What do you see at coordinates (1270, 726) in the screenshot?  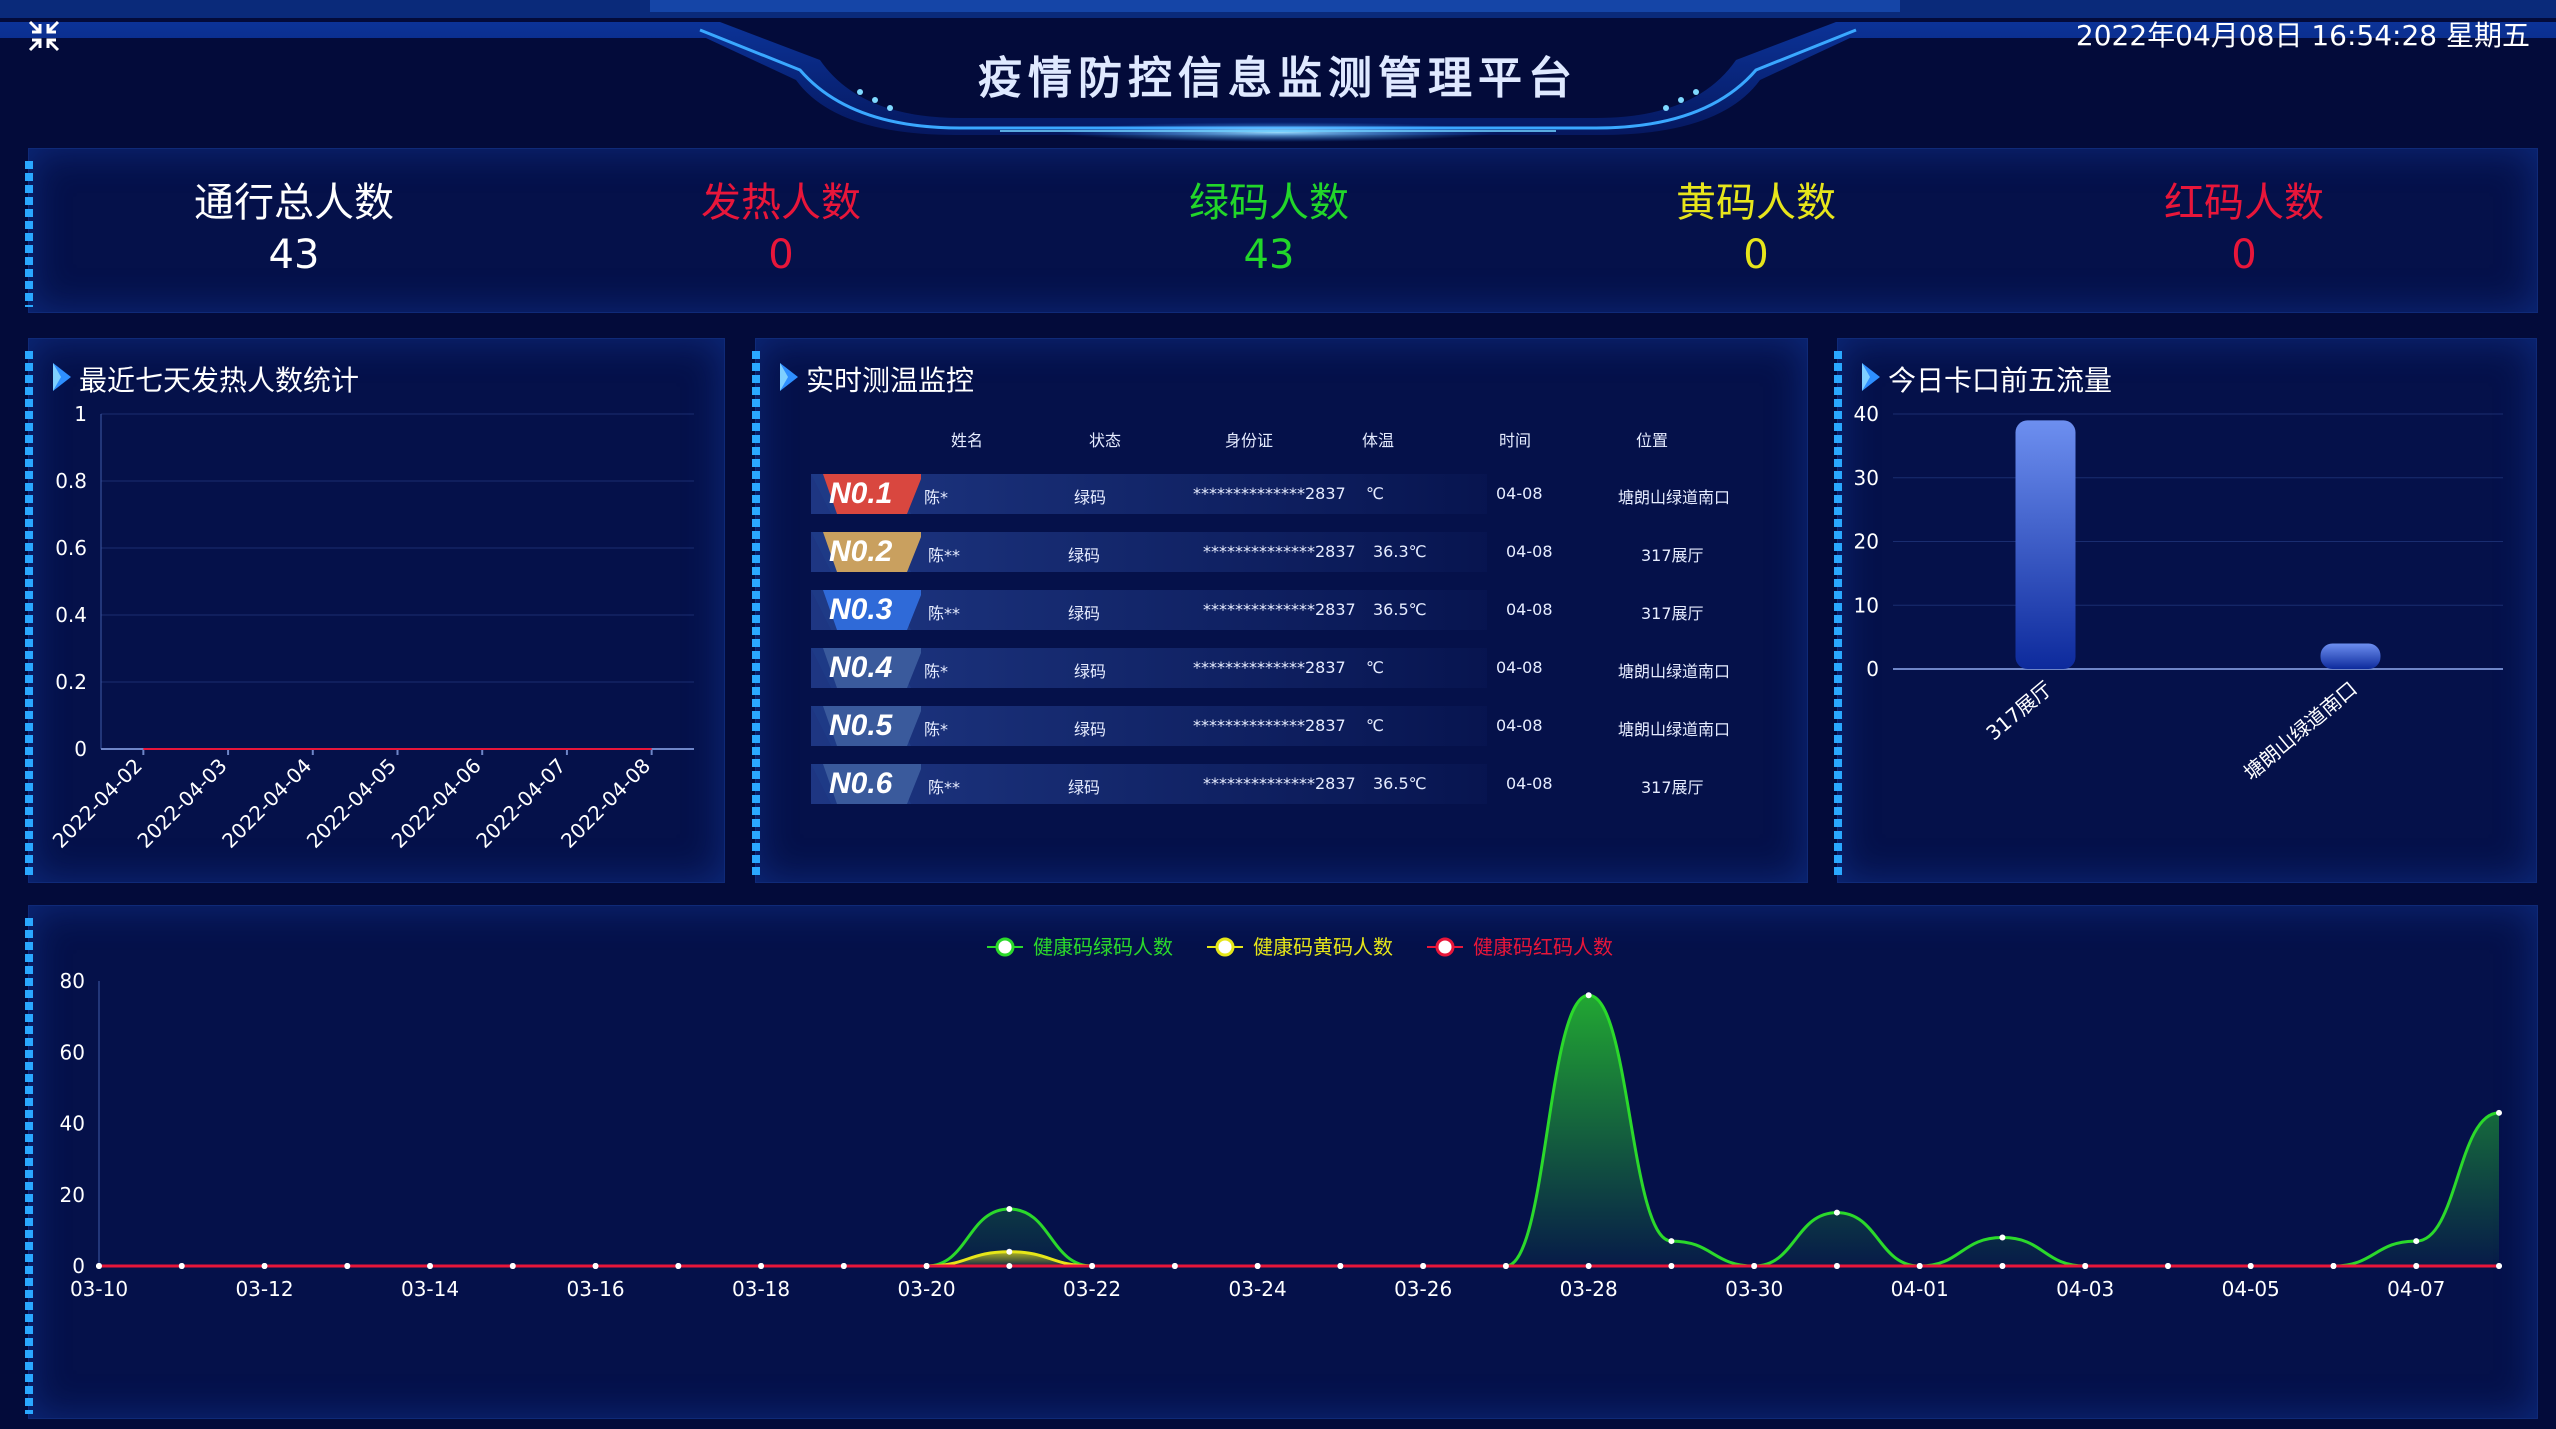 I see `table-row: N0.5 陈* 绿码 **************2837 ℃ 04-08 塘朗山绿道南口` at bounding box center [1270, 726].